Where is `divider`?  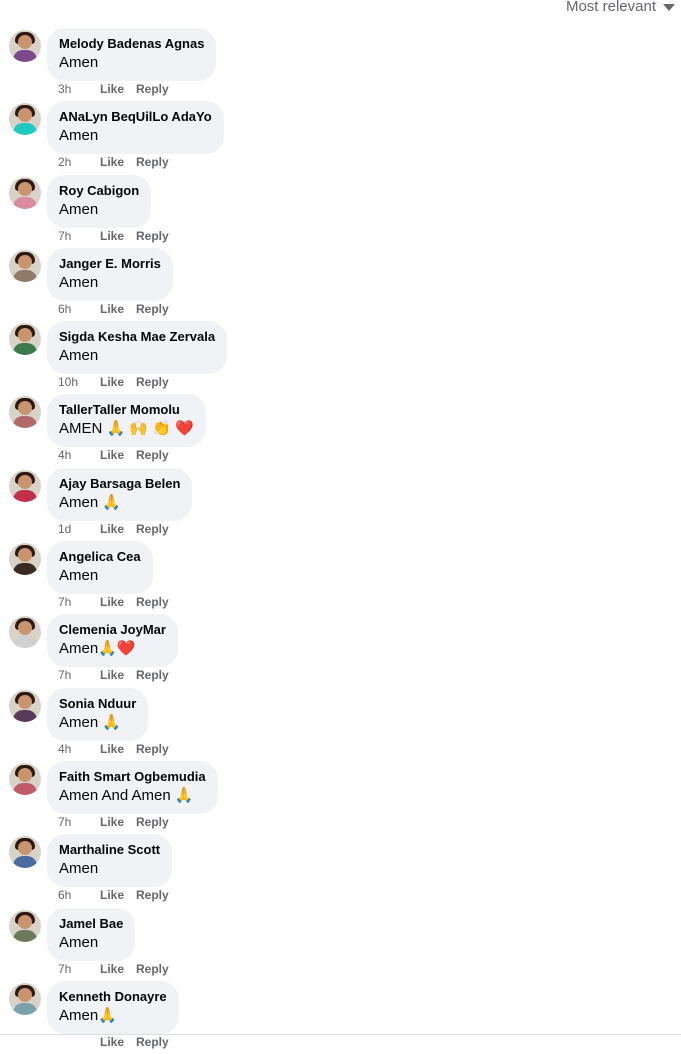
divider is located at coordinates (340, 1034).